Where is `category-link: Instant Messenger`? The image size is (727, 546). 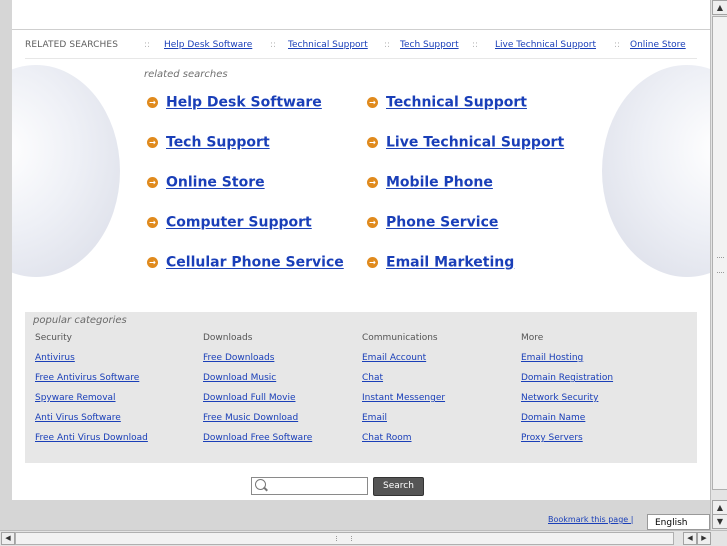 category-link: Instant Messenger is located at coordinates (442, 400).